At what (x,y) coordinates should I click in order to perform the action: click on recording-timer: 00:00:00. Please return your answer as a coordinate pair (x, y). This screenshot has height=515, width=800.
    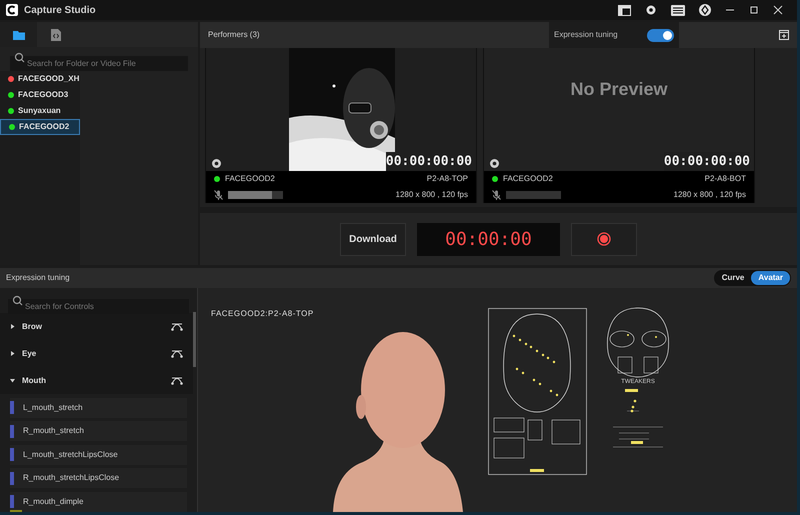
    Looking at the image, I should click on (488, 239).